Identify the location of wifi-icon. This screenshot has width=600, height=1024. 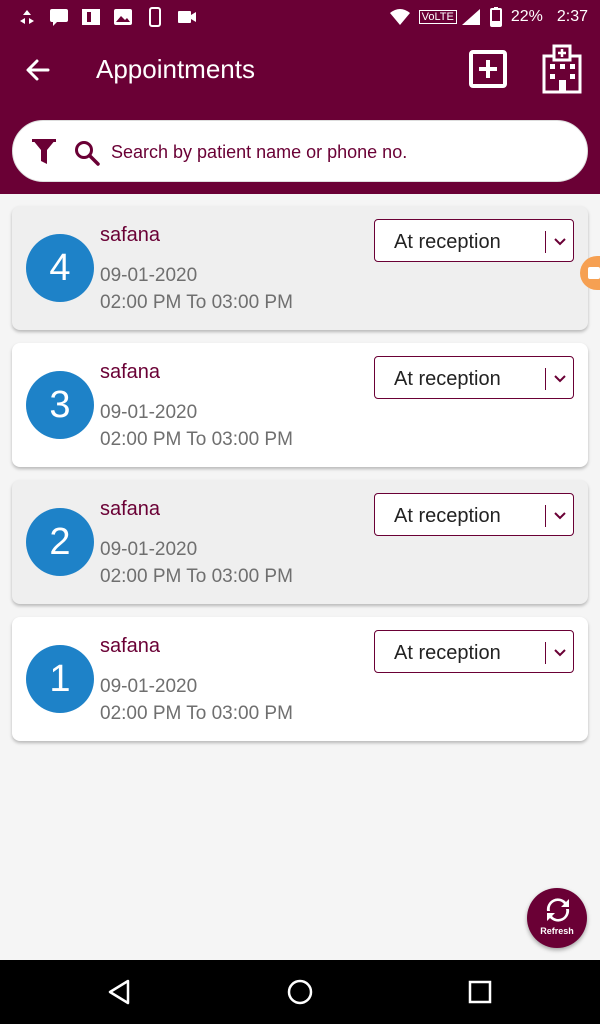
(399, 17).